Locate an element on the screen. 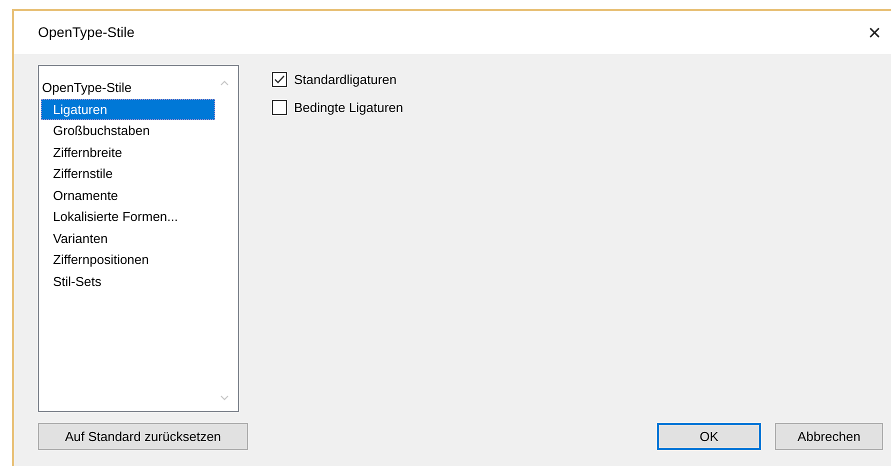 Image resolution: width=891 pixels, height=466 pixels. list-item: Großbuchstaben is located at coordinates (128, 131).